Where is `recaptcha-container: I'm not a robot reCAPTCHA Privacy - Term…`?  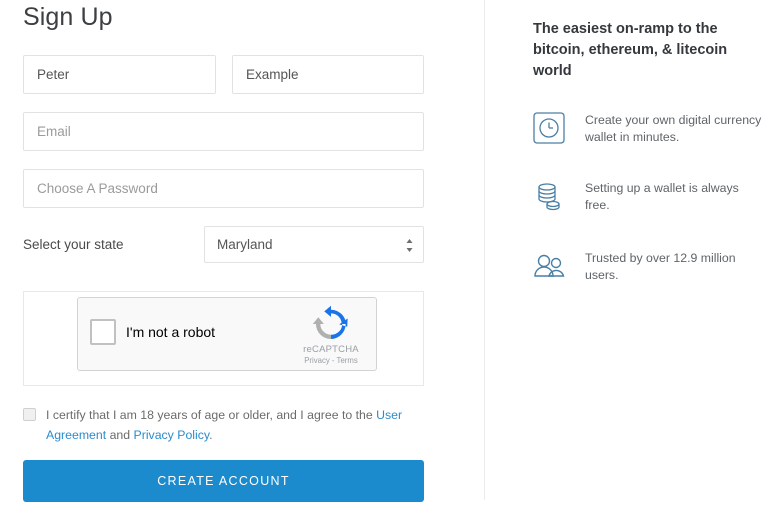
recaptcha-container: I'm not a robot reCAPTCHA Privacy - Term… is located at coordinates (223, 338).